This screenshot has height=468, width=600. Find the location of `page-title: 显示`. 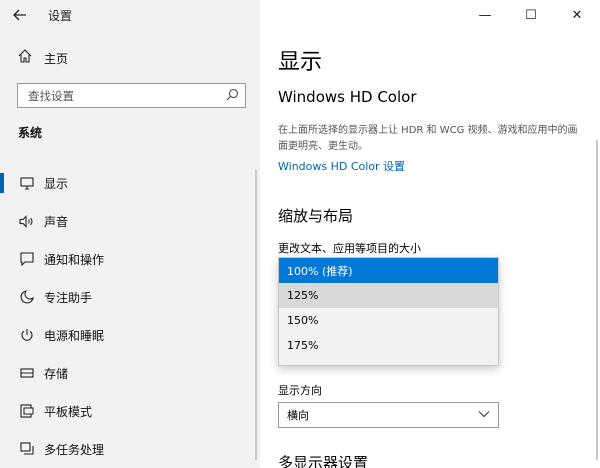

page-title: 显示 is located at coordinates (300, 62).